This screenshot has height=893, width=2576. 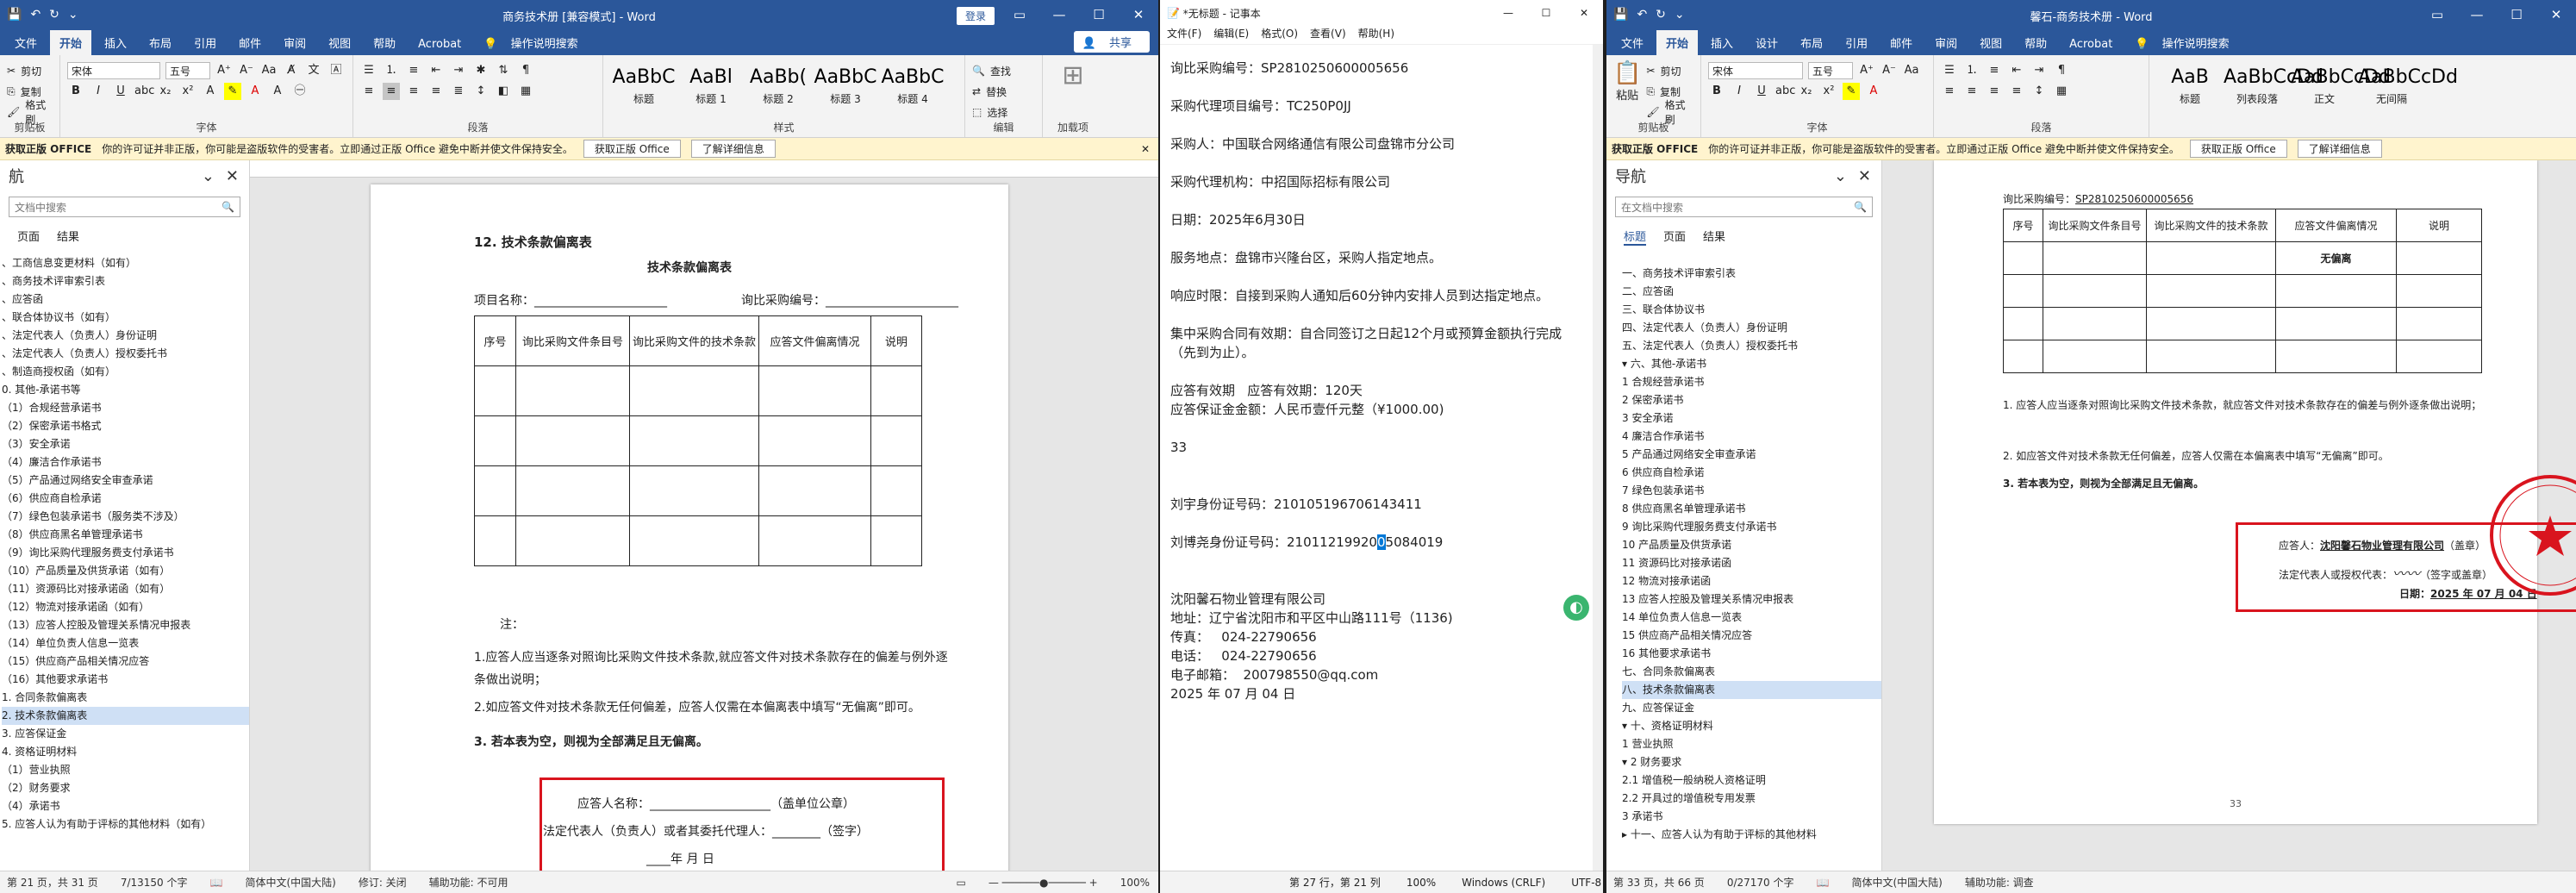 What do you see at coordinates (975, 16) in the screenshot?
I see `login-button: 登录` at bounding box center [975, 16].